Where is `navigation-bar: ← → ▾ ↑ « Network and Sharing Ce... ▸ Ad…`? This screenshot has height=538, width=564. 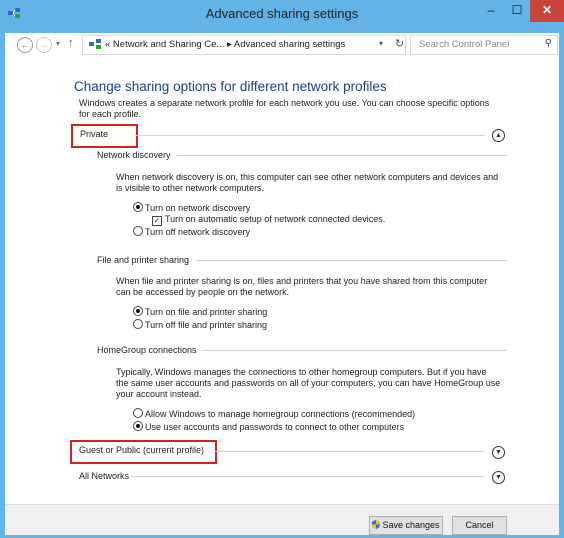 navigation-bar: ← → ▾ ↑ « Network and Sharing Ce... ▸ Ad… is located at coordinates (282, 45).